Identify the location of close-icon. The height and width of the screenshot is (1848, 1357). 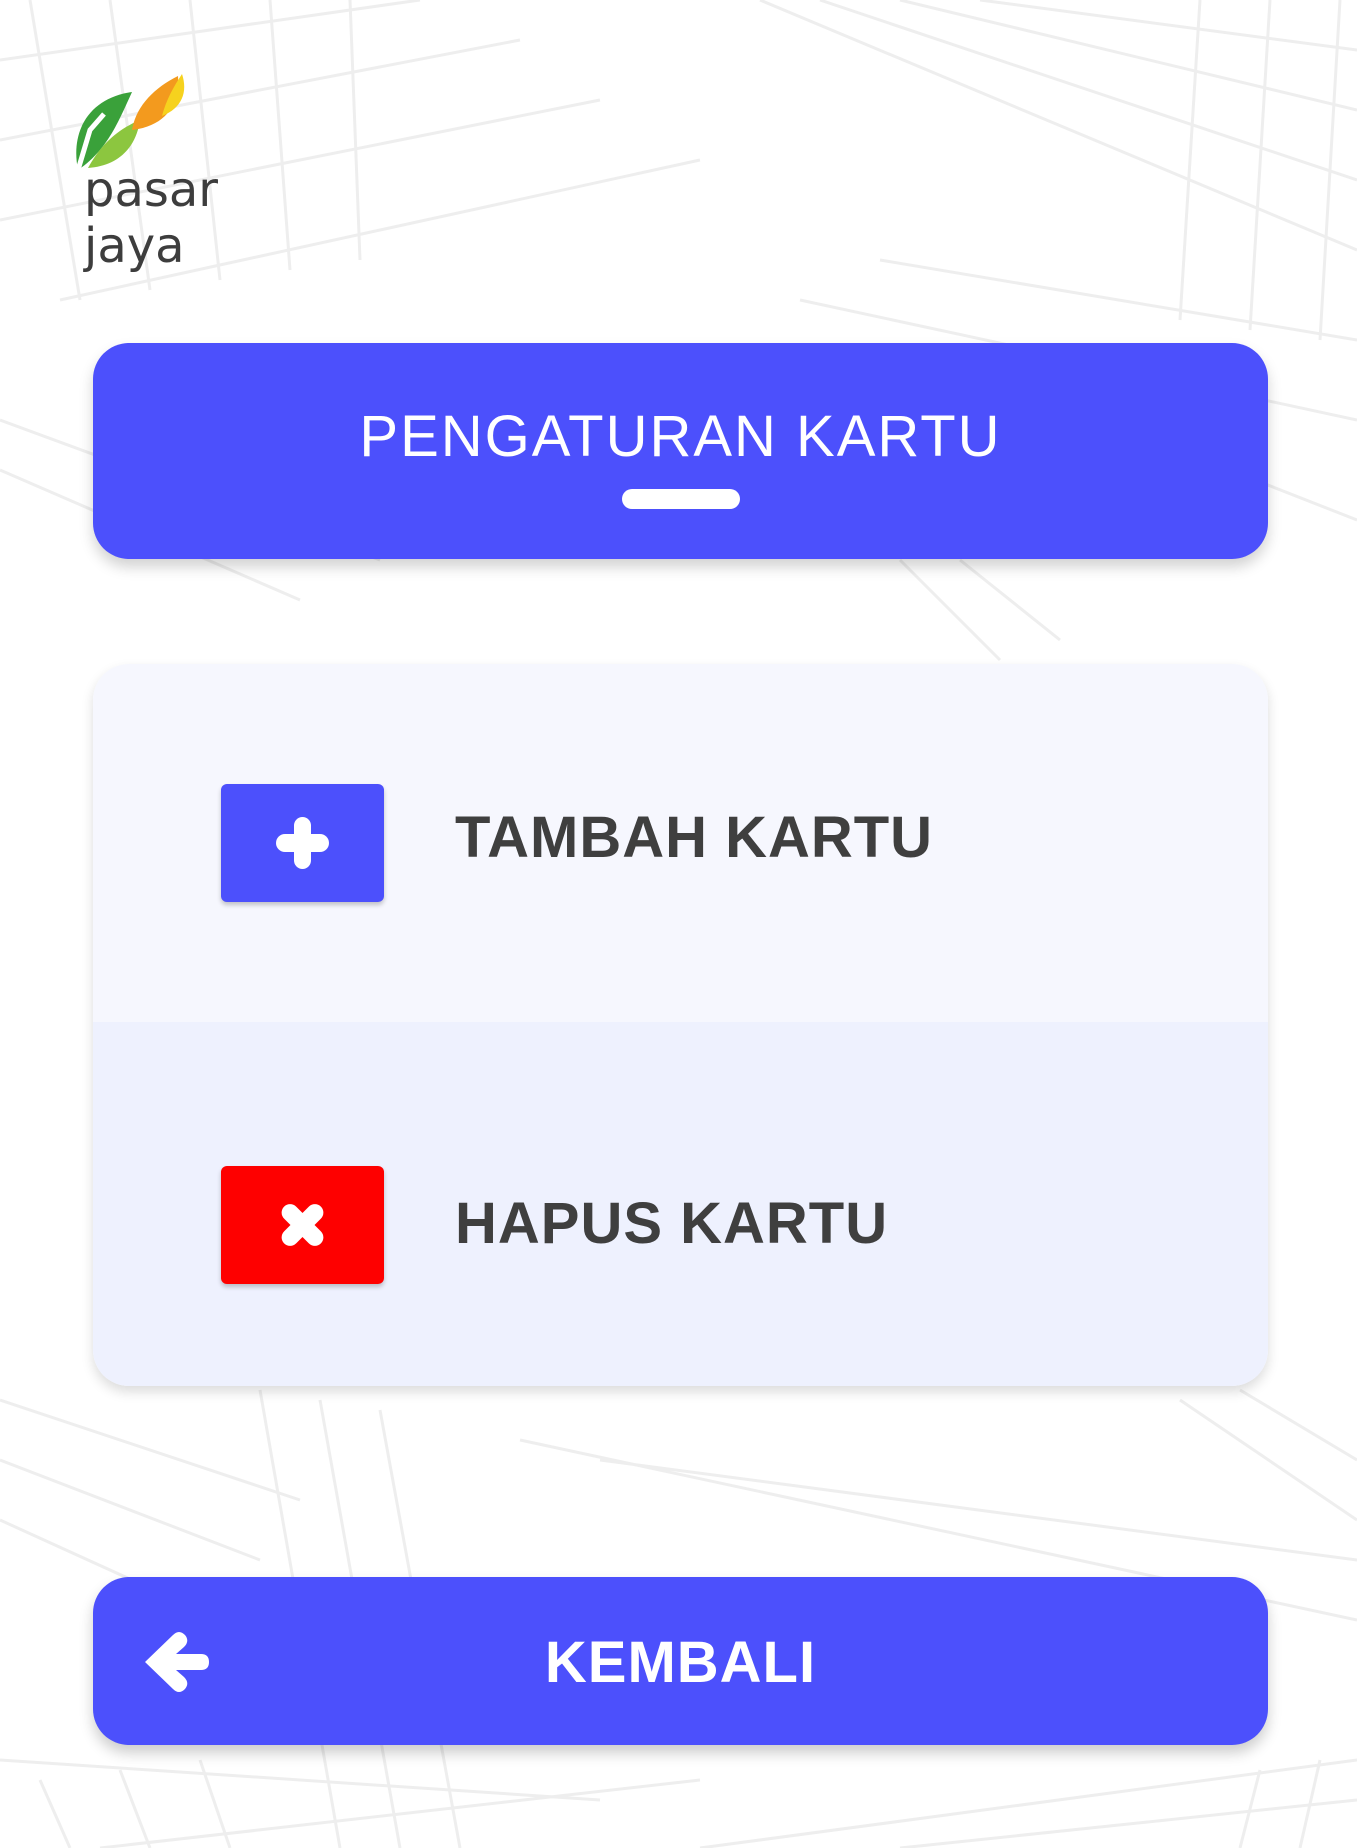
(302, 1225).